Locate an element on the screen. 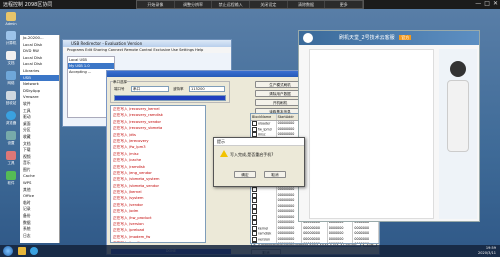 Image resolution: width=500 pixels, height=257 pixels. desktop-icon-recycle: 回收站 is located at coordinates (11, 98).